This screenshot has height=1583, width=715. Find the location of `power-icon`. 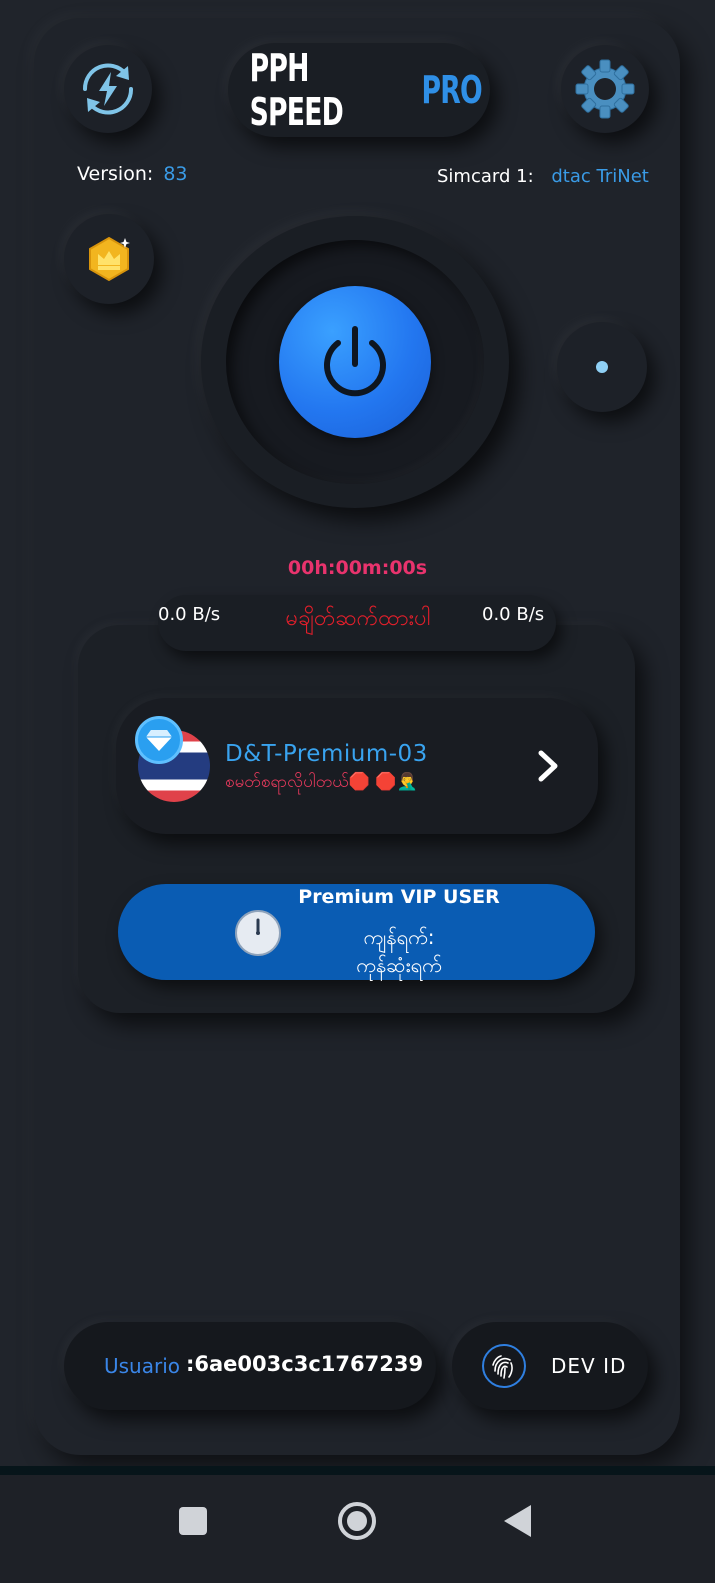

power-icon is located at coordinates (355, 361).